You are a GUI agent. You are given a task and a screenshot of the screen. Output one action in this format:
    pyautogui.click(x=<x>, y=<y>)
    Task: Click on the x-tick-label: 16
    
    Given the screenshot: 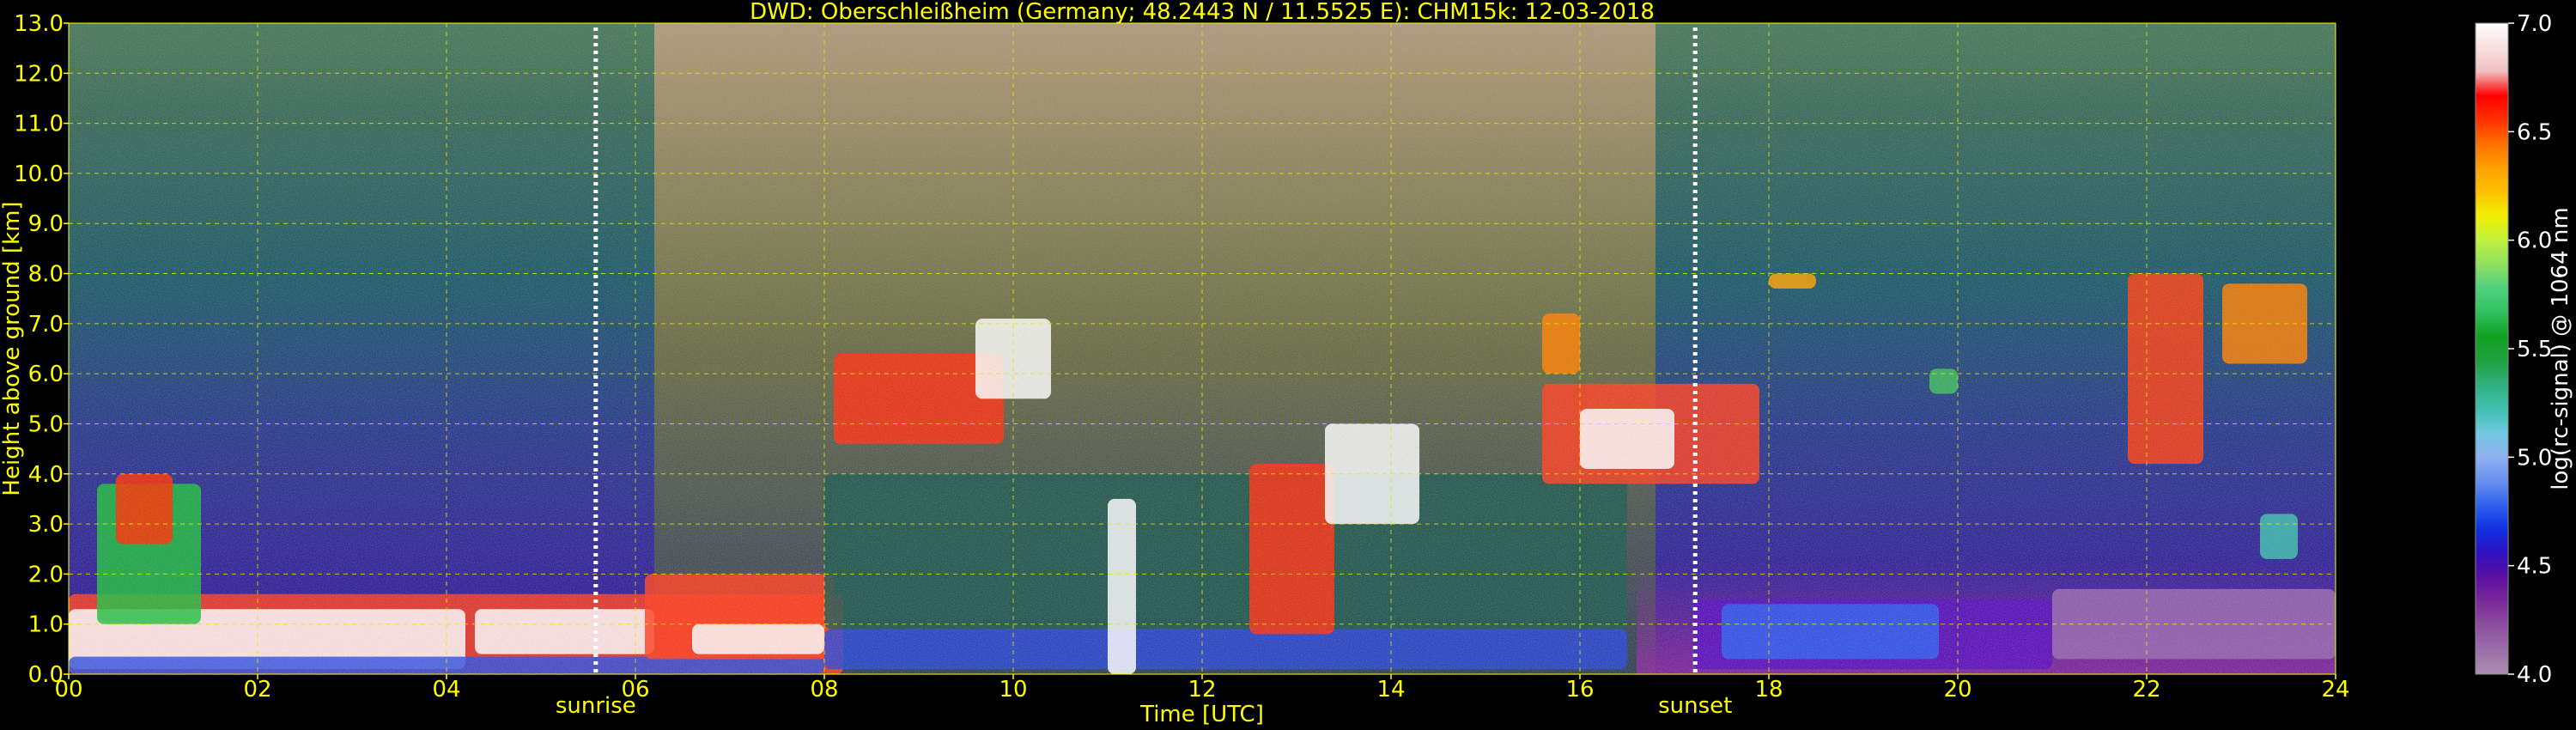 What is the action you would take?
    pyautogui.click(x=1579, y=690)
    